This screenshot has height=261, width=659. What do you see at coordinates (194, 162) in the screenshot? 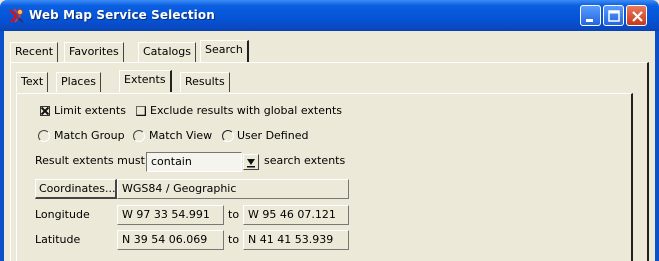
I see `result-extents-select: contain` at bounding box center [194, 162].